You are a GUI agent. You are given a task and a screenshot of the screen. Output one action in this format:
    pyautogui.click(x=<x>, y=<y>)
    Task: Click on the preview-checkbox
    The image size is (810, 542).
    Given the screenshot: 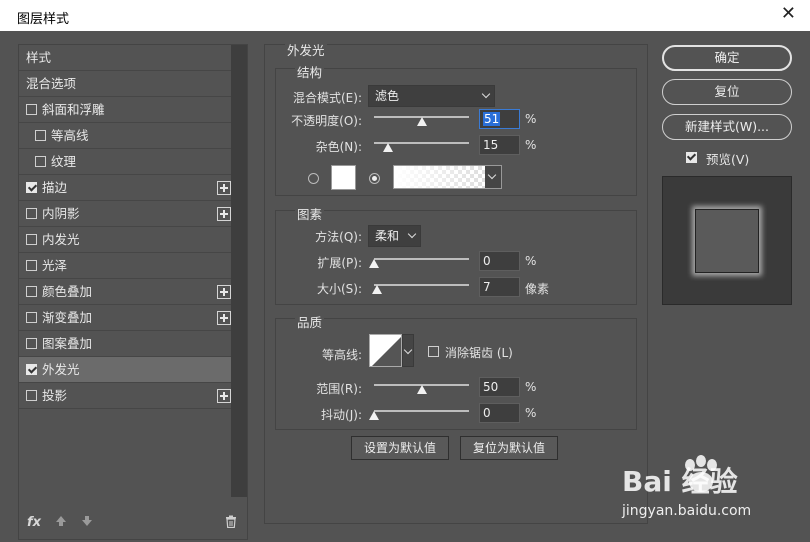 What is the action you would take?
    pyautogui.click(x=691, y=157)
    